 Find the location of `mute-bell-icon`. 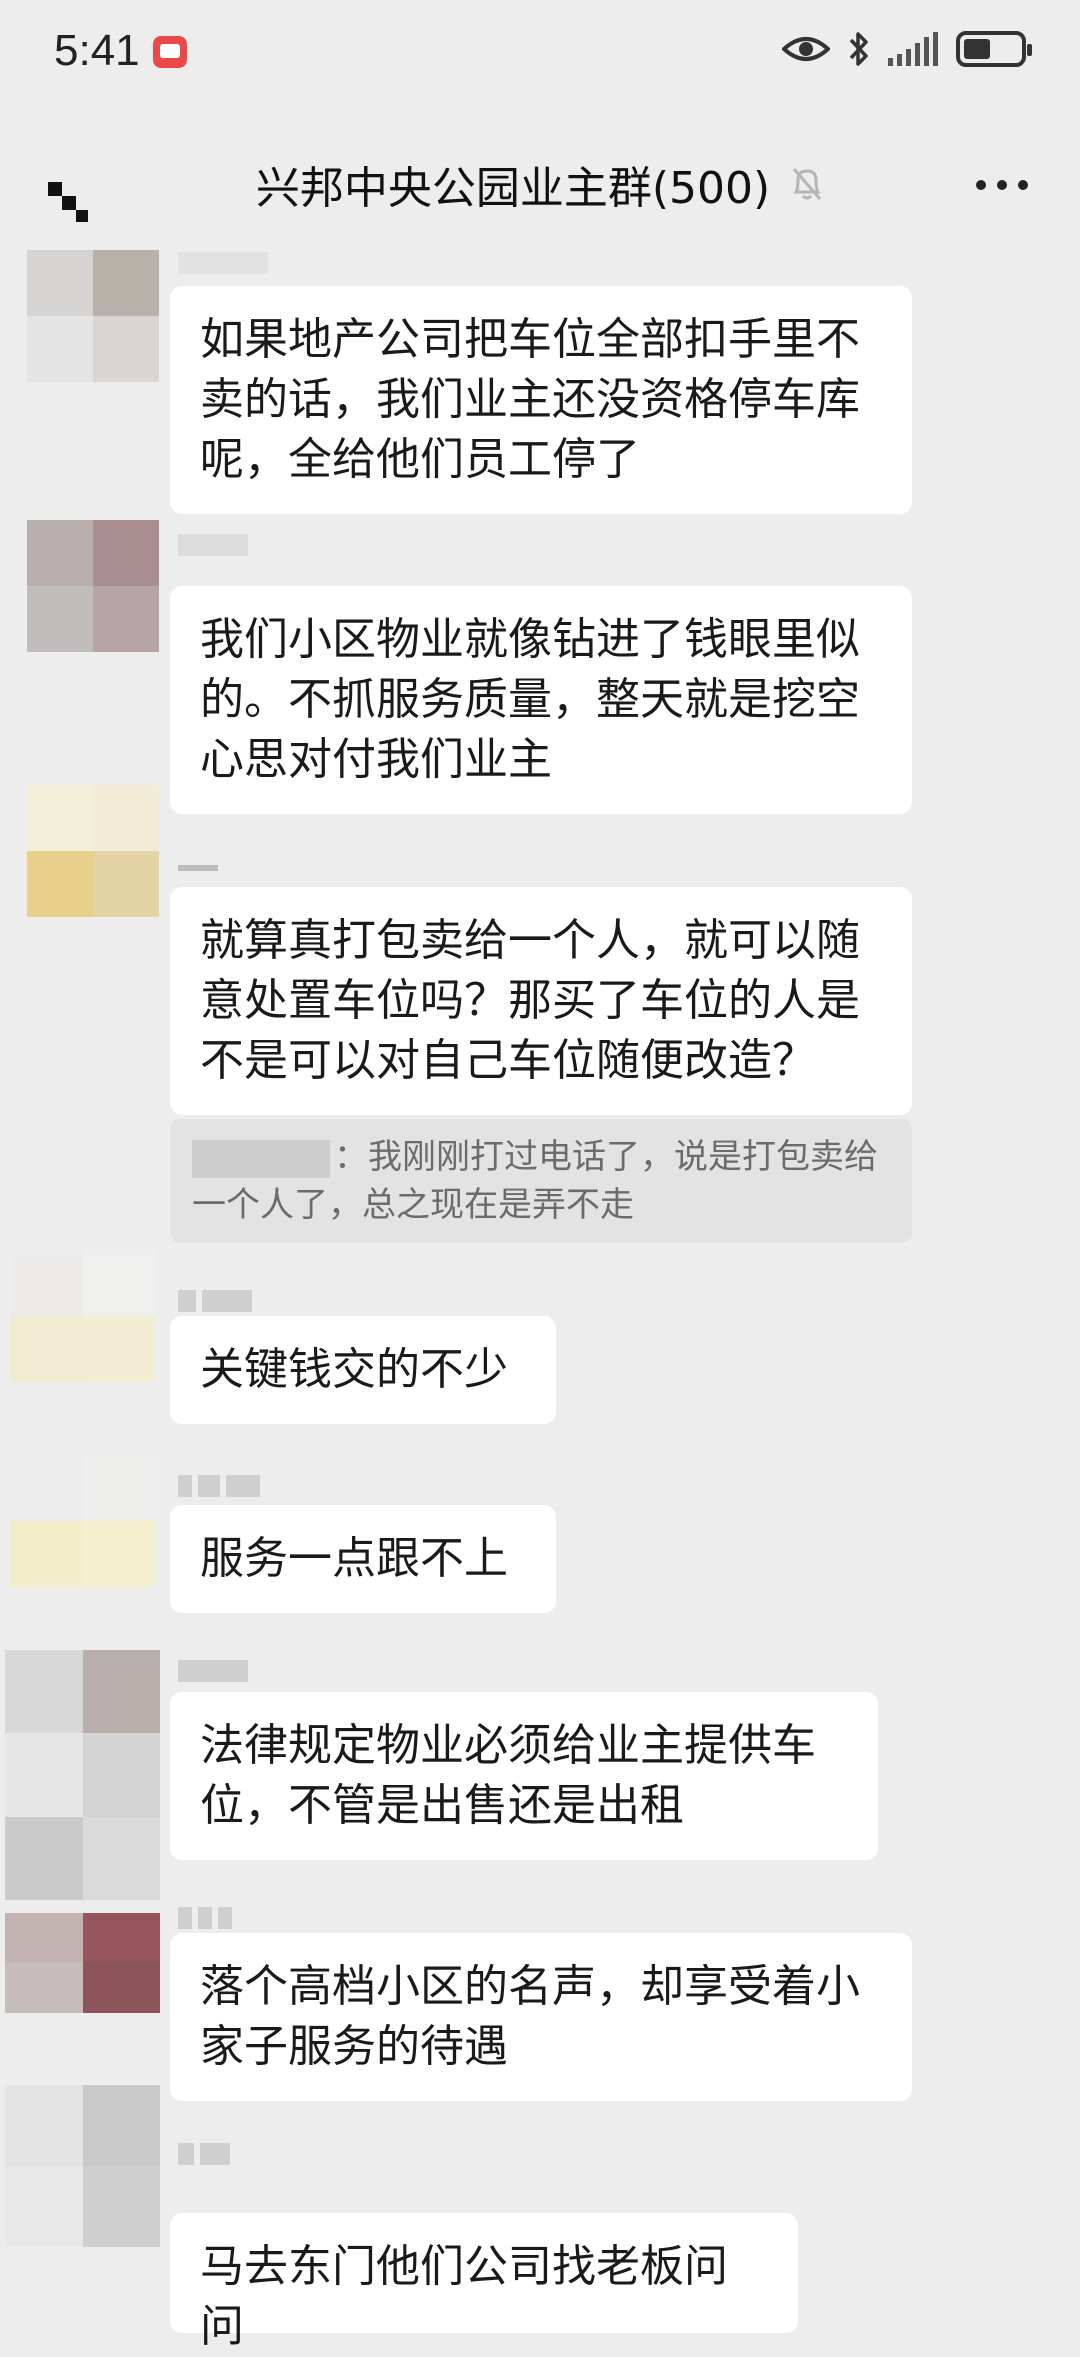

mute-bell-icon is located at coordinates (807, 184).